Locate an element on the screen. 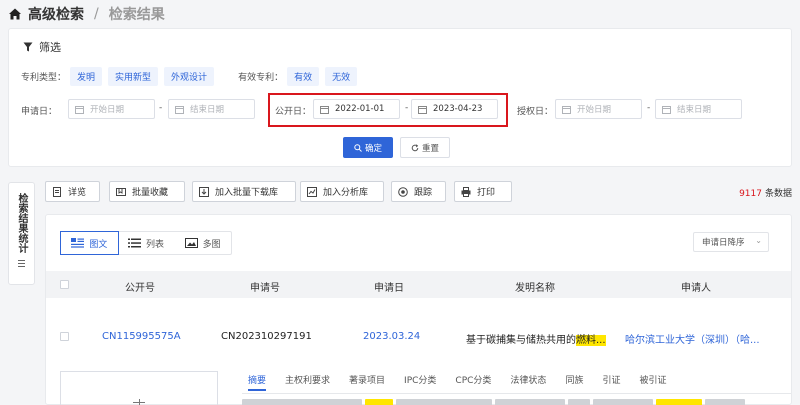  grant-date-start: 开始日期 is located at coordinates (598, 109).